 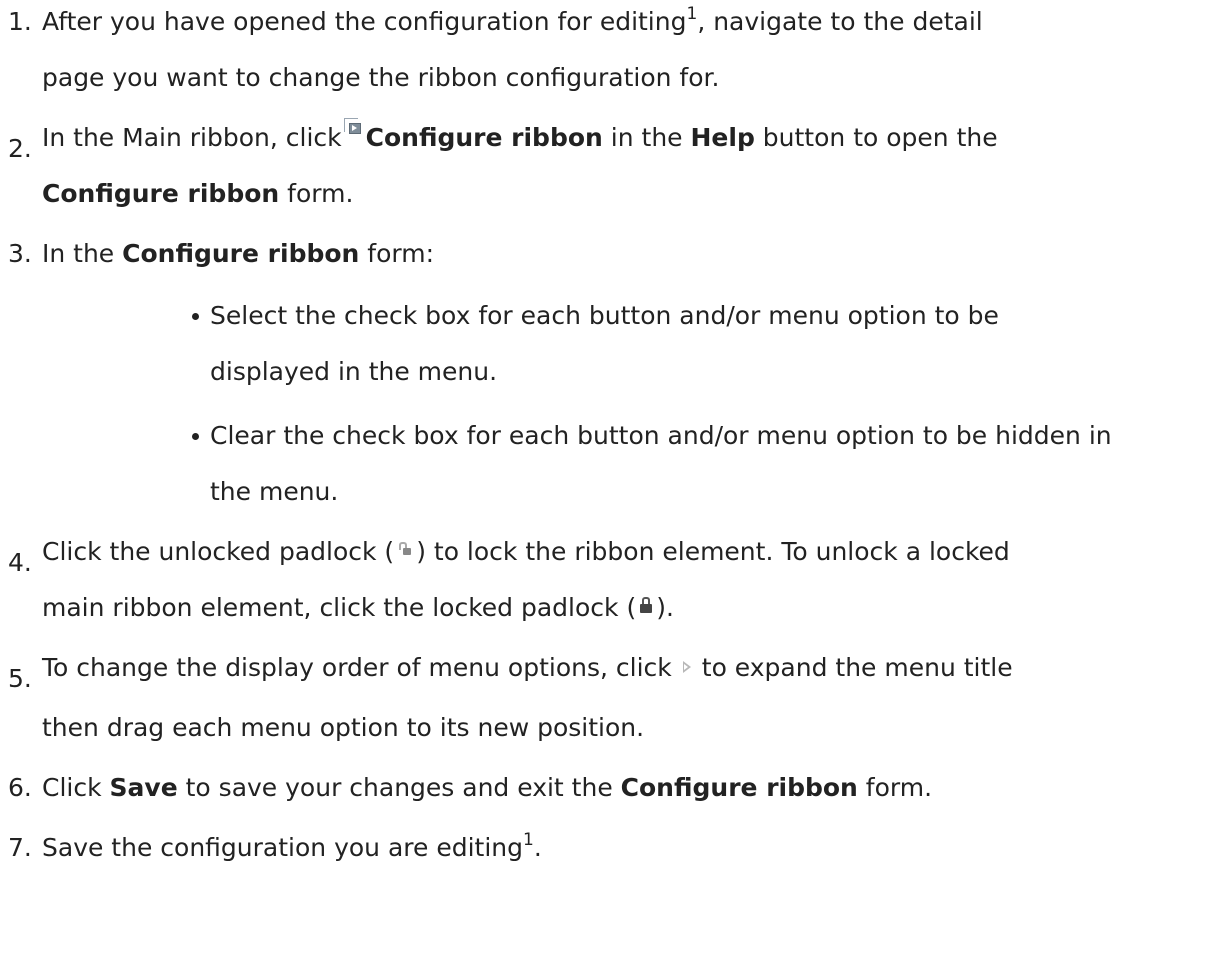 I want to click on step-number: 1., so click(x=20, y=21).